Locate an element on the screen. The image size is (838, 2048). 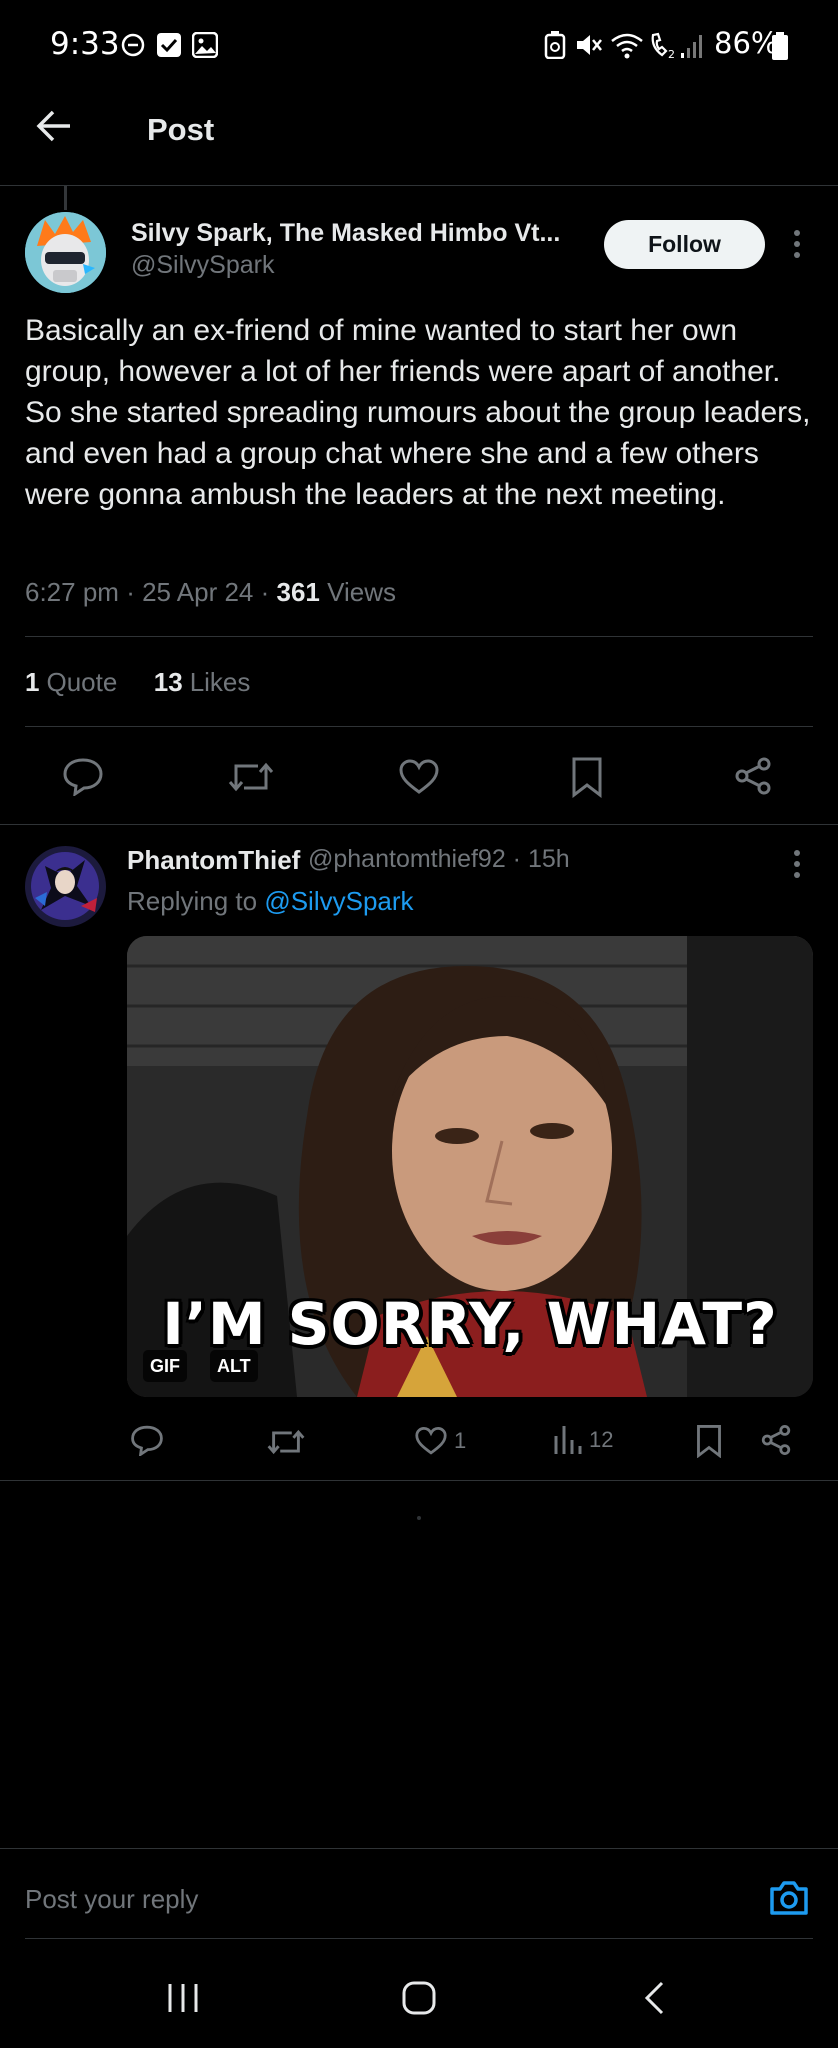
follow-button: Follow is located at coordinates (684, 244).